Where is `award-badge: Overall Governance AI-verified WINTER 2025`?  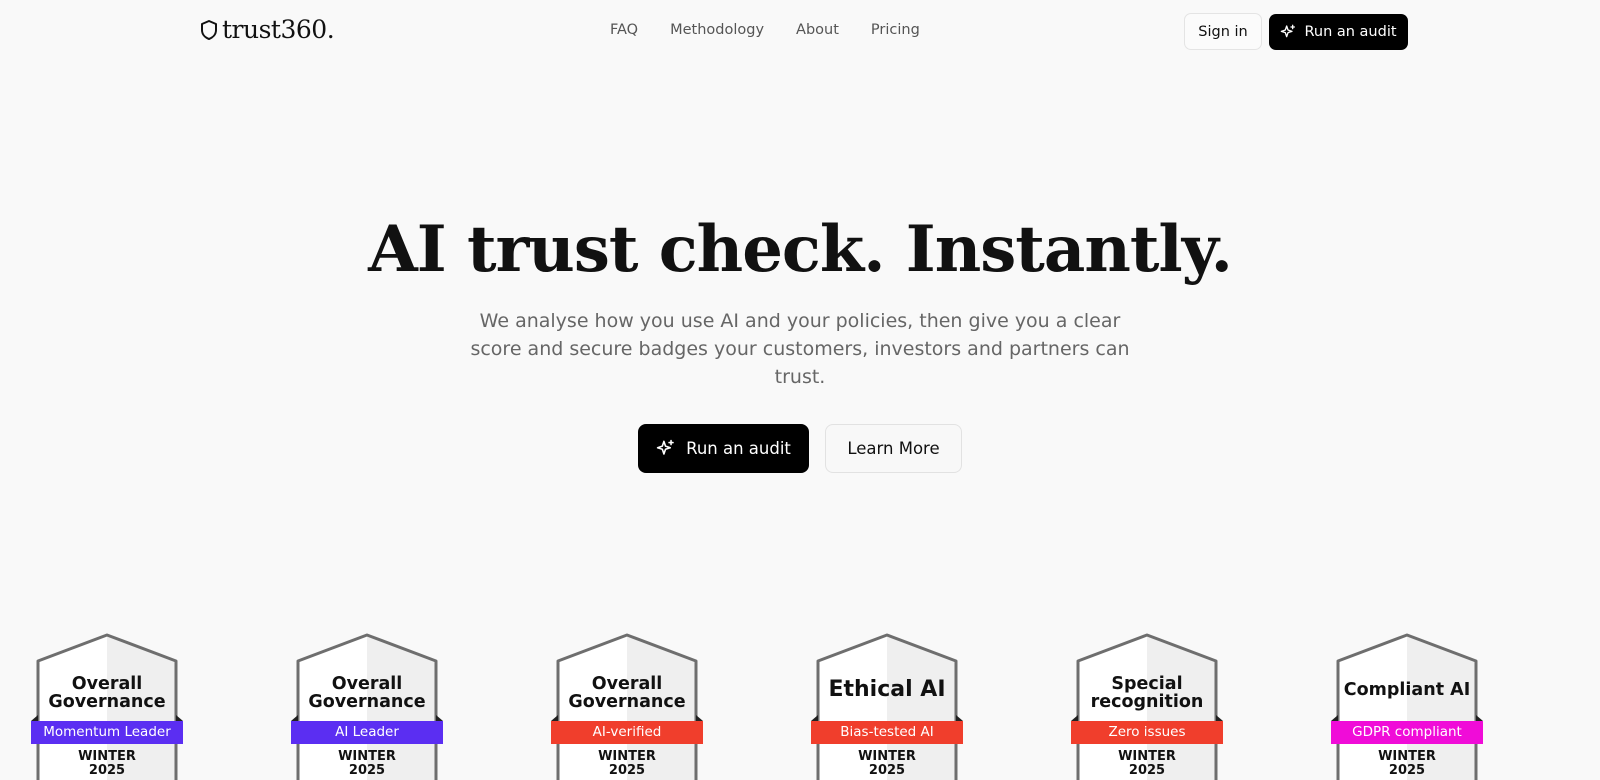 award-badge: Overall Governance AI-verified WINTER 2025 is located at coordinates (627, 706).